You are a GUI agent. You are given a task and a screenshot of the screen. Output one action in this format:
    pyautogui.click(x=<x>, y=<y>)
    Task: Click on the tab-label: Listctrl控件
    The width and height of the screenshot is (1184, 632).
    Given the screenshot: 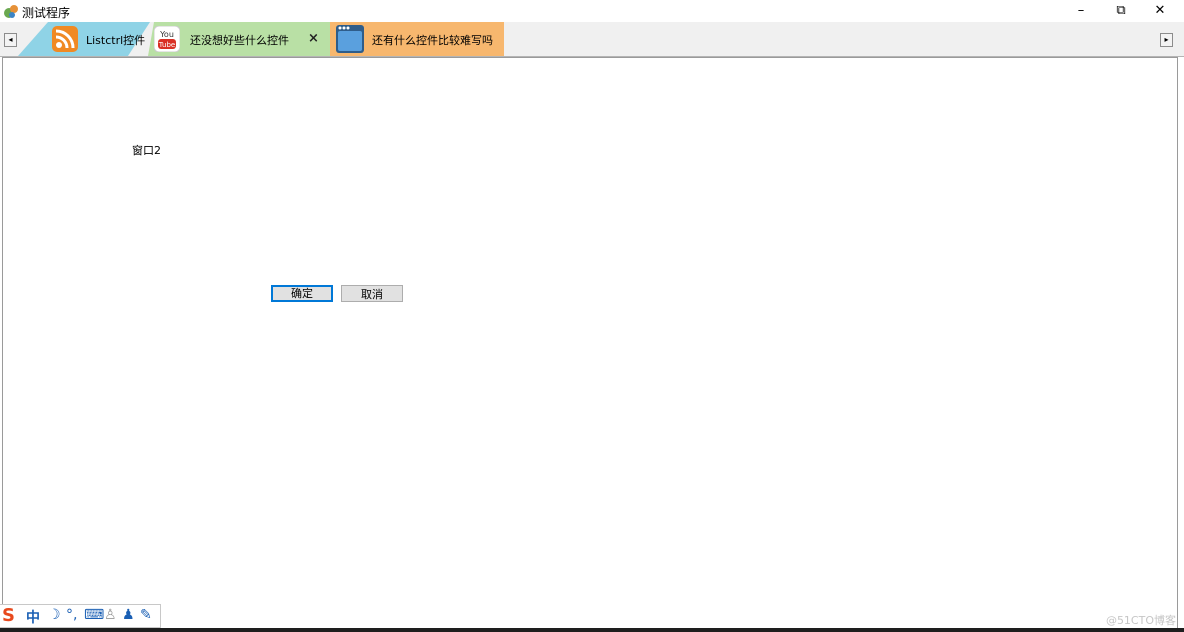 What is the action you would take?
    pyautogui.click(x=116, y=40)
    